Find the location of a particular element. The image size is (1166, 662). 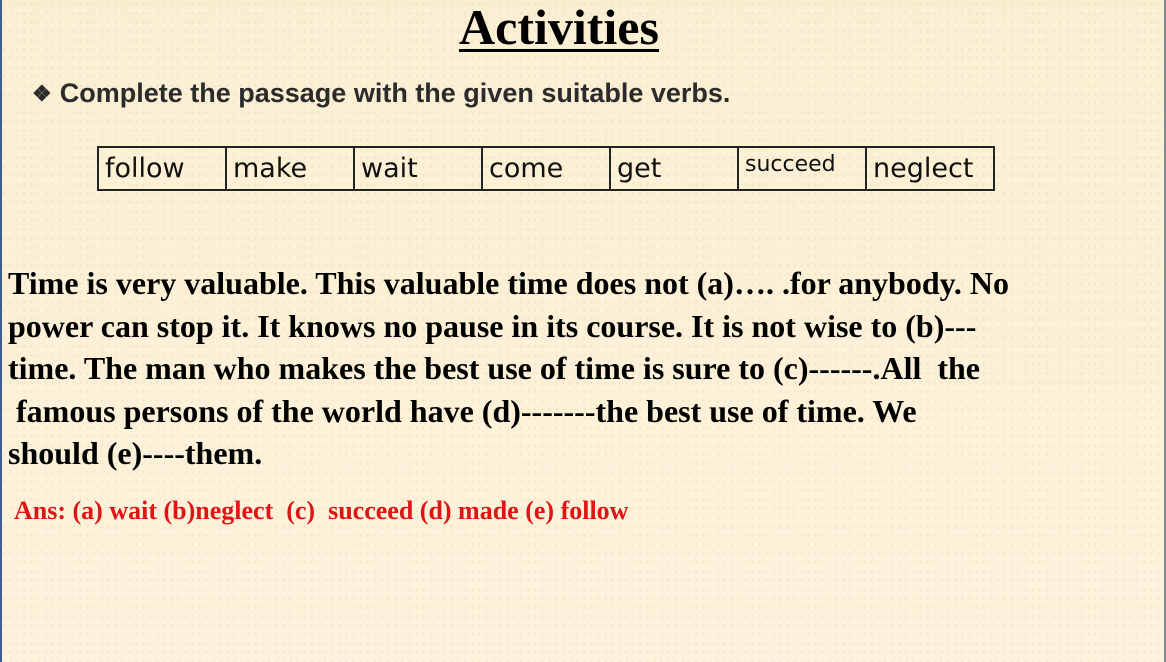

slide-title: Activities is located at coordinates (559, 27).